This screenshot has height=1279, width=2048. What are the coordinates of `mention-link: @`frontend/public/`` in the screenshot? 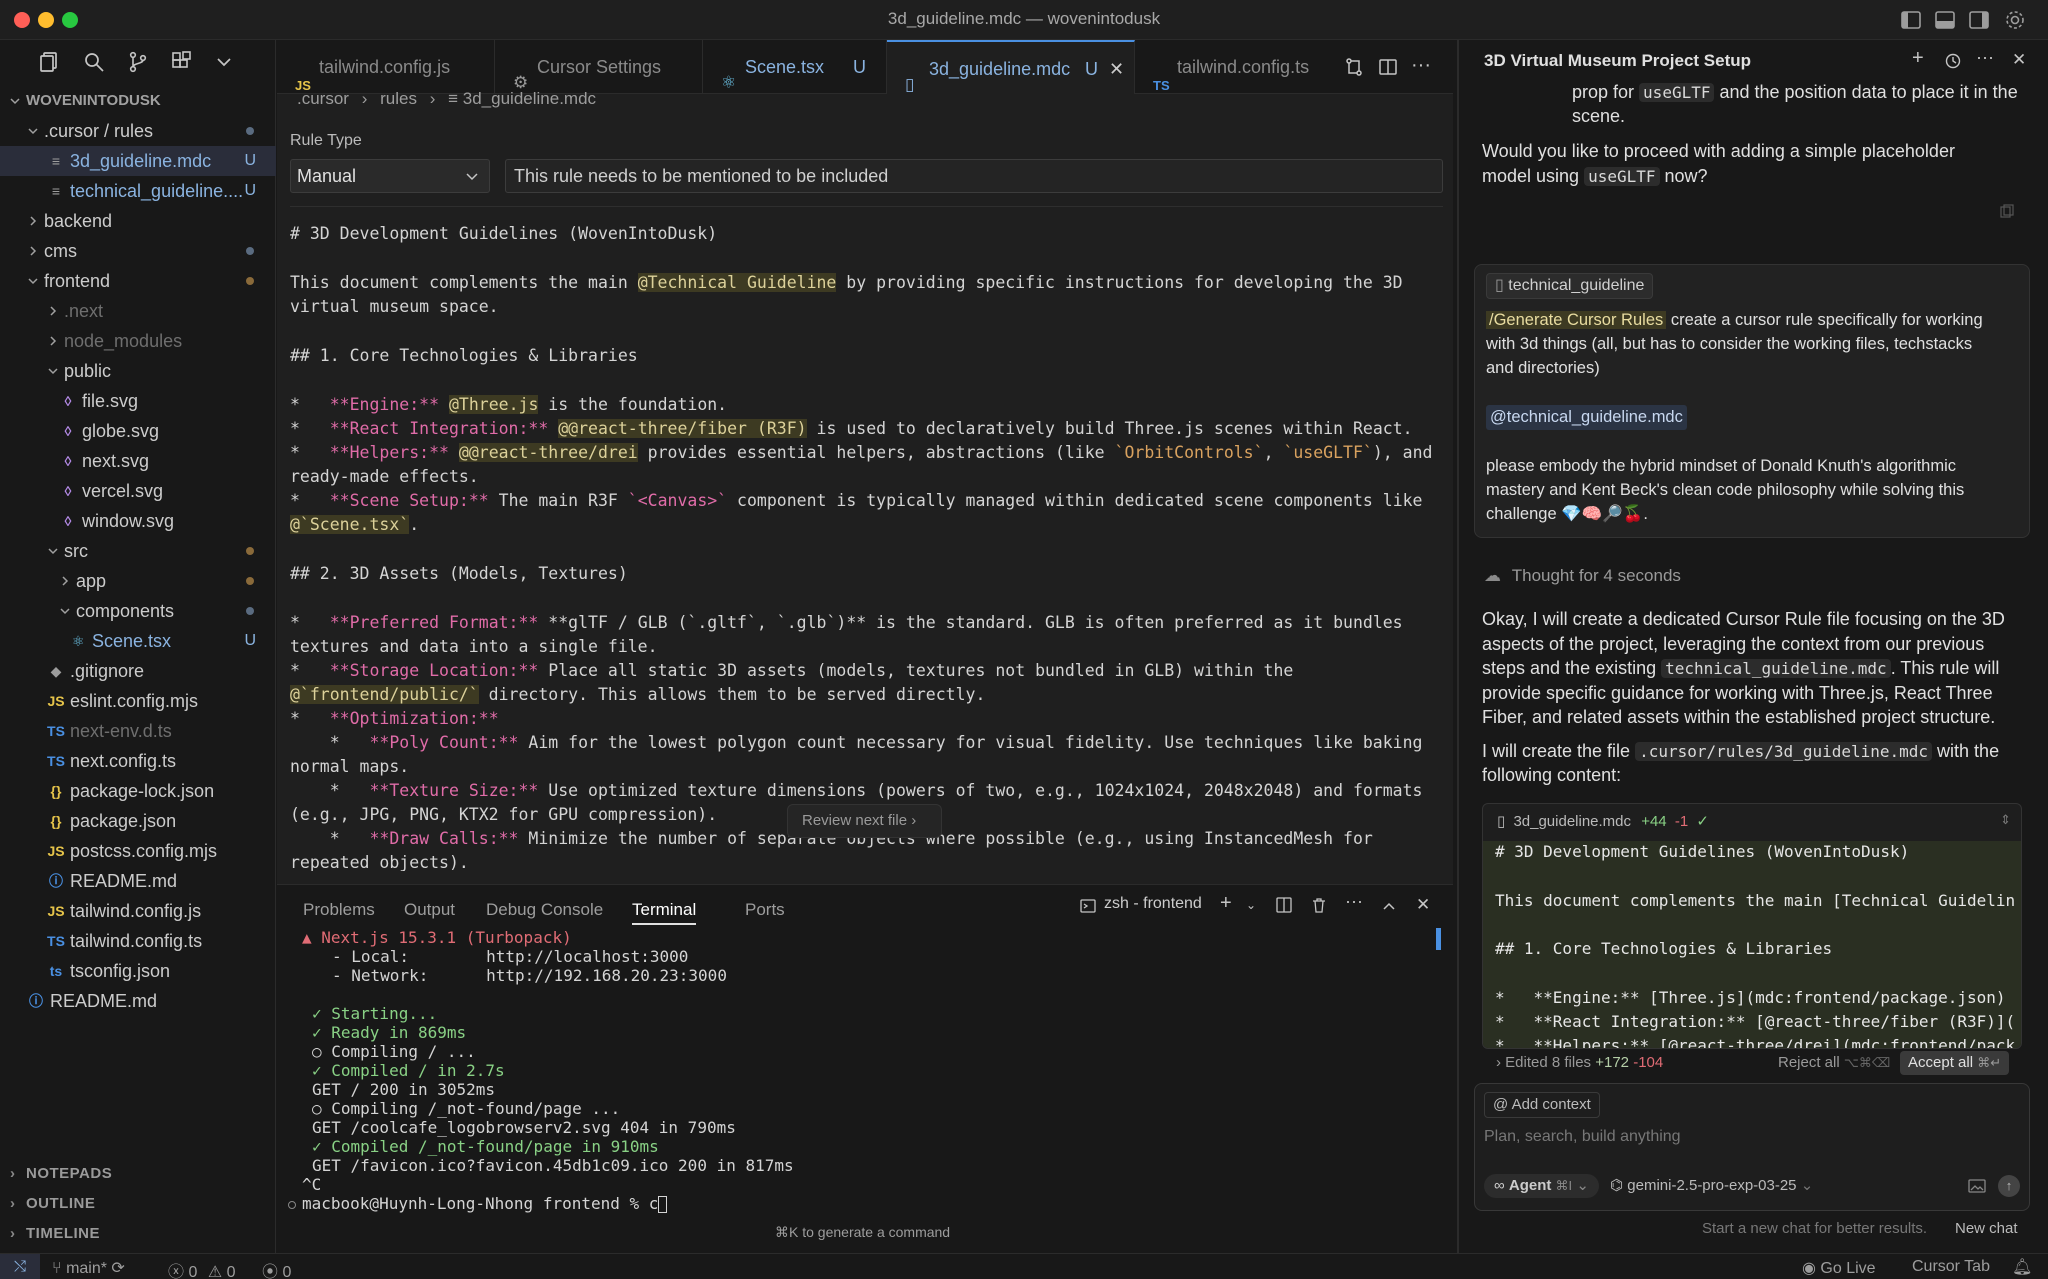 It's located at (384, 694).